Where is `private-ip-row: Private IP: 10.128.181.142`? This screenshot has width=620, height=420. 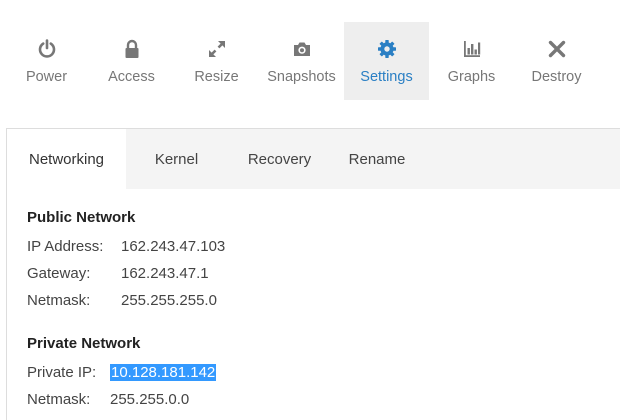
private-ip-row: Private IP: 10.128.181.142 is located at coordinates (323, 372).